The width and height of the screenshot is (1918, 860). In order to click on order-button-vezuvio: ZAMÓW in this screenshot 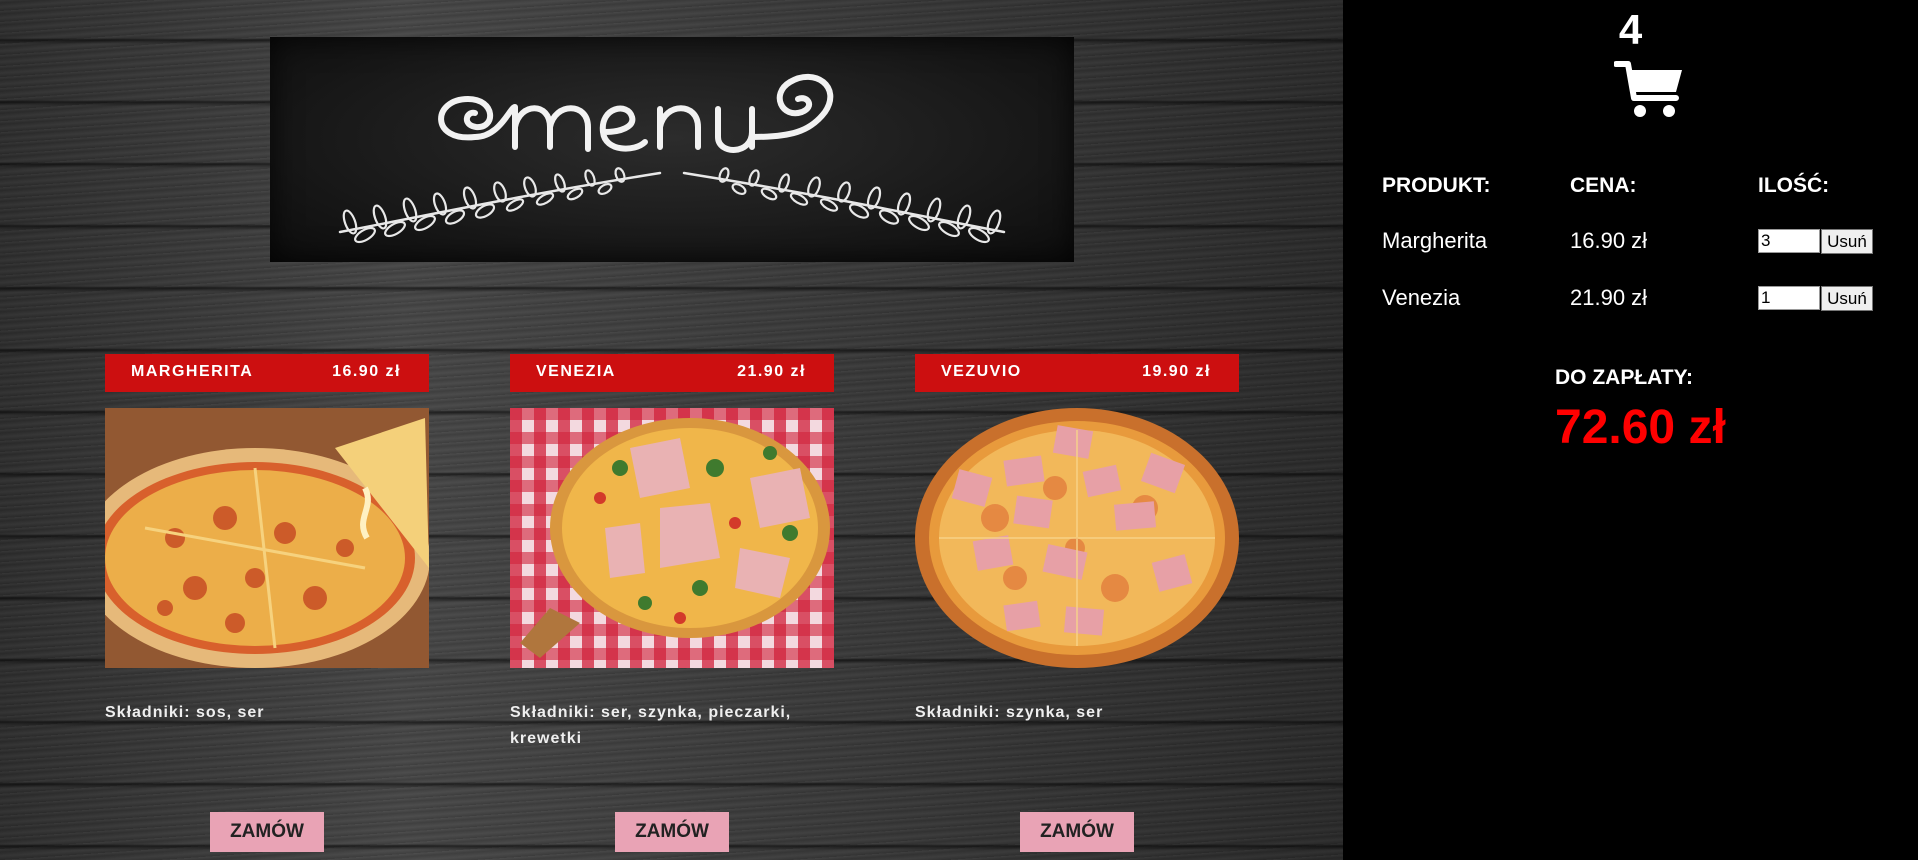, I will do `click(1077, 832)`.